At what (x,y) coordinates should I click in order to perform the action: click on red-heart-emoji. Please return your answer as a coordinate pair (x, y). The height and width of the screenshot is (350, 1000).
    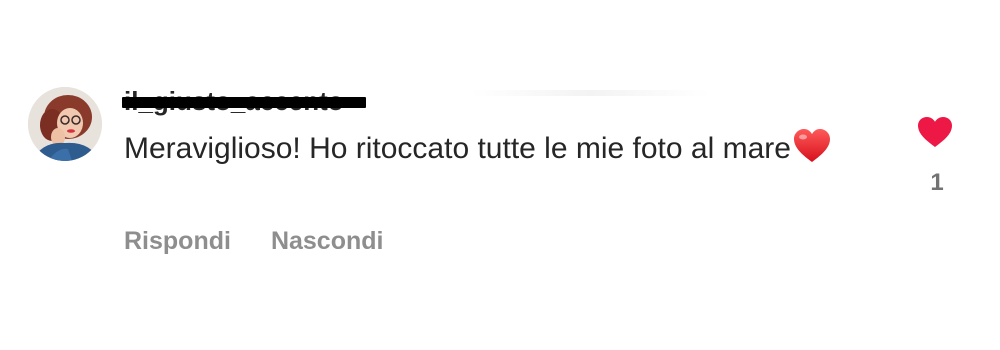
    Looking at the image, I should click on (812, 152).